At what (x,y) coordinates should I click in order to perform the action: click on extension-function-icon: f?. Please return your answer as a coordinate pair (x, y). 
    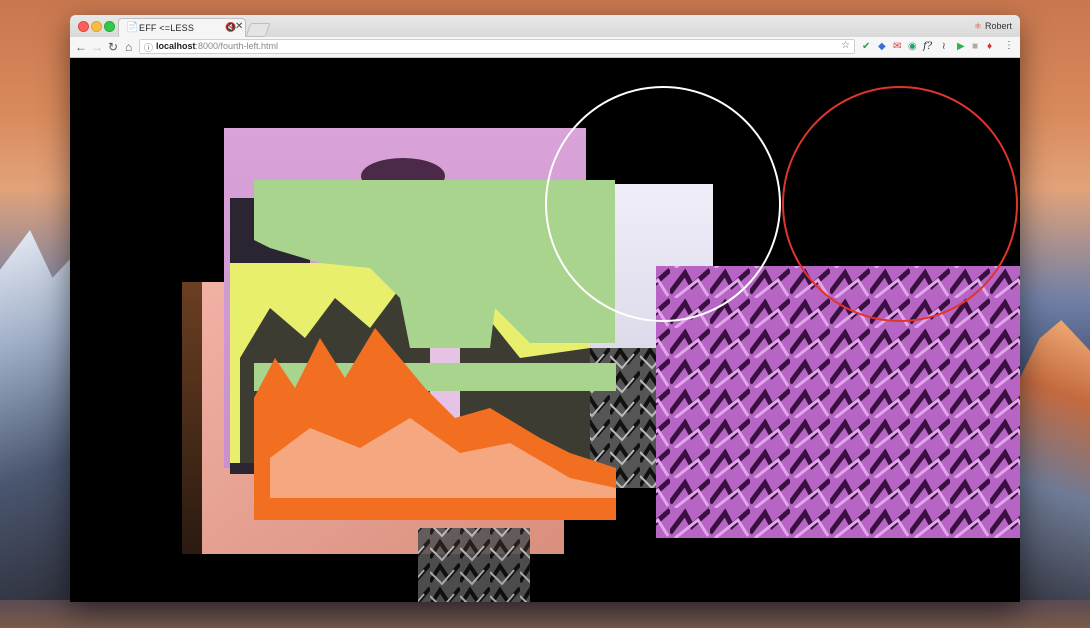
    Looking at the image, I should click on (927, 47).